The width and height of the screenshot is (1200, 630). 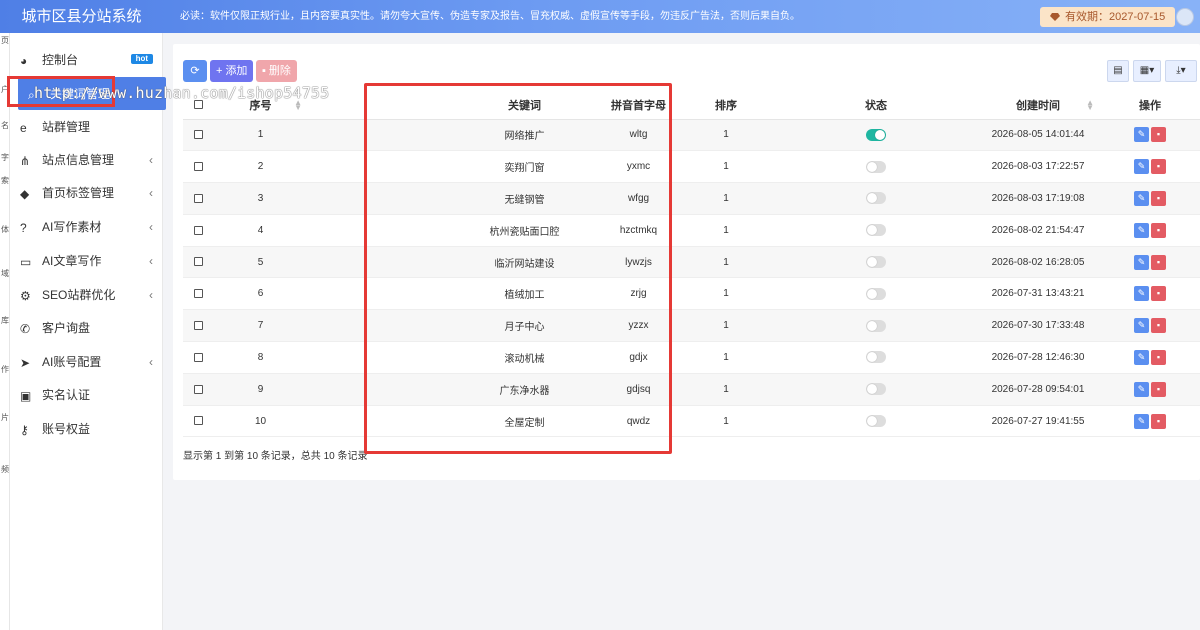 I want to click on table-row: 8 滚动机械 gdjx 1 2026-07-28 12:46:30 ✎ ▪, so click(x=691, y=357).